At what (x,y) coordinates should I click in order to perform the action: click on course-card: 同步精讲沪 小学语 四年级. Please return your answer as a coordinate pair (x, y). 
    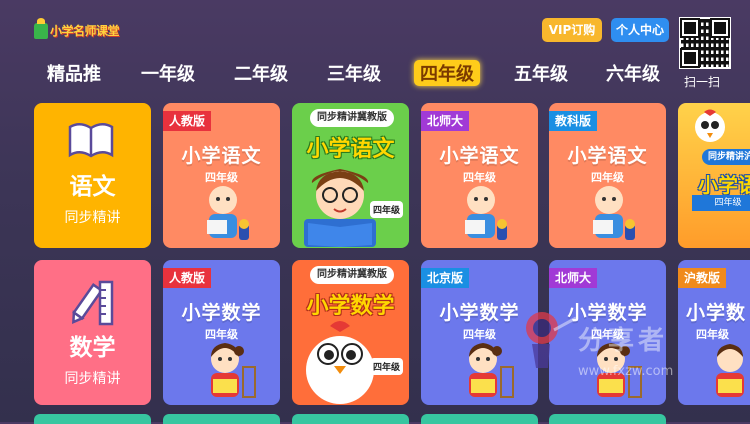
    Looking at the image, I should click on (714, 175).